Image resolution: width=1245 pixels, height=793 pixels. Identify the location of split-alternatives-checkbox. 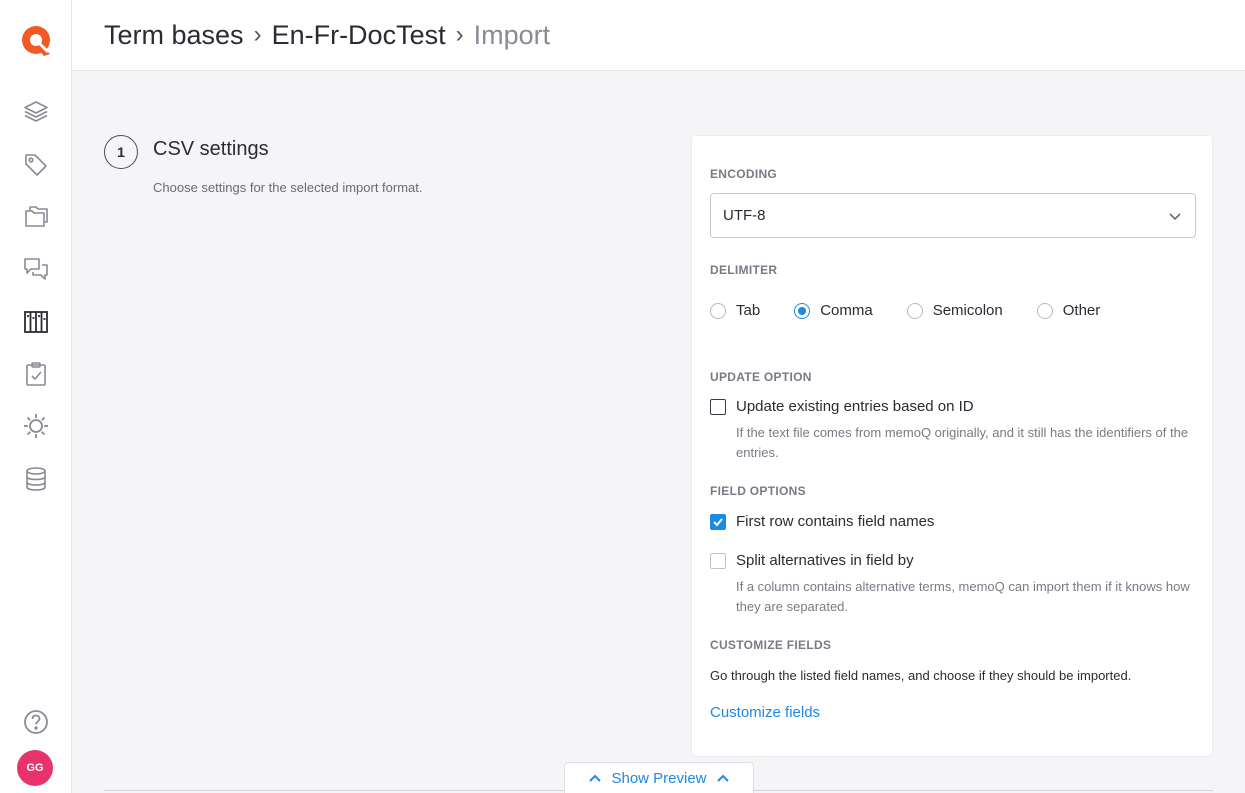
(718, 561).